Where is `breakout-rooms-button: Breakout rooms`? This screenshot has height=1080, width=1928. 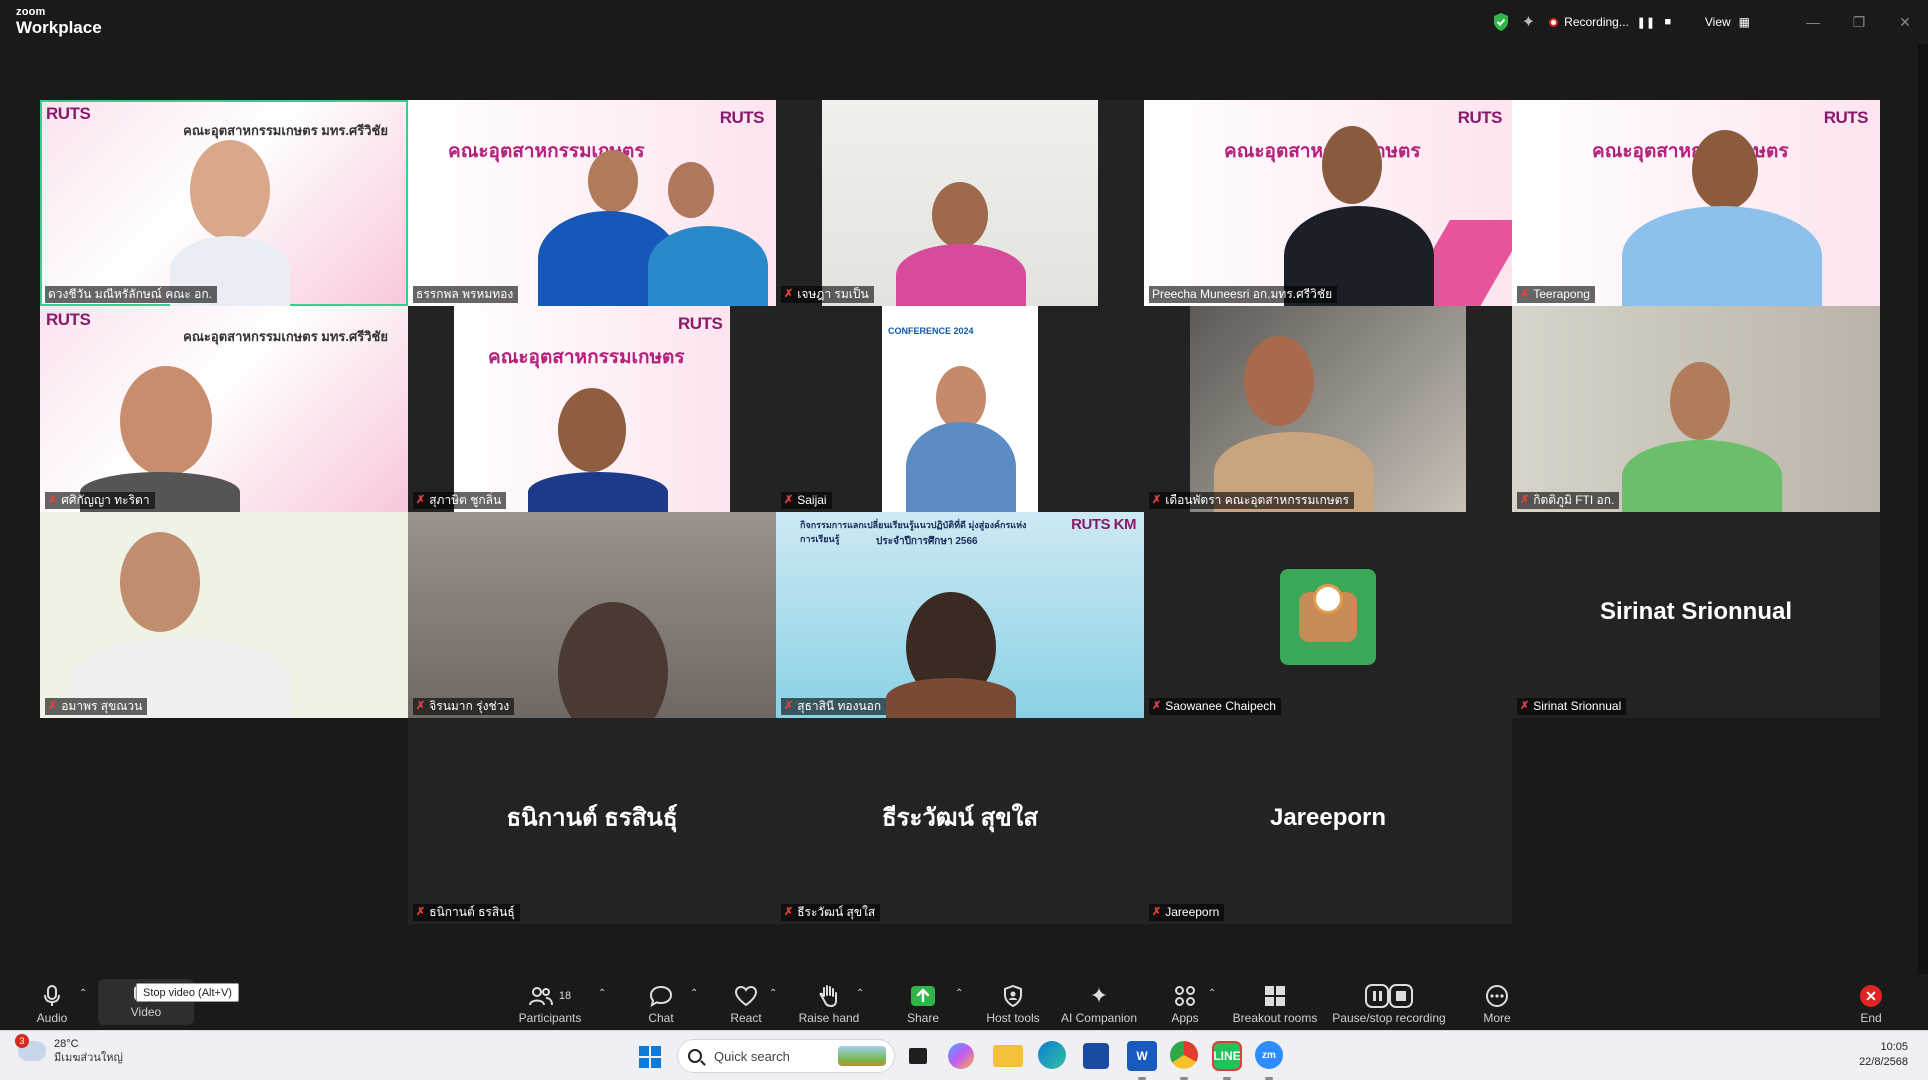 breakout-rooms-button: Breakout rooms is located at coordinates (1275, 1002).